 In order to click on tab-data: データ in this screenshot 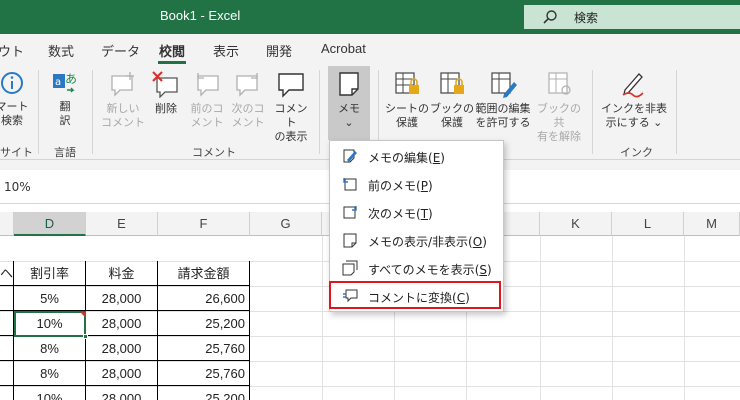, I will do `click(120, 50)`.